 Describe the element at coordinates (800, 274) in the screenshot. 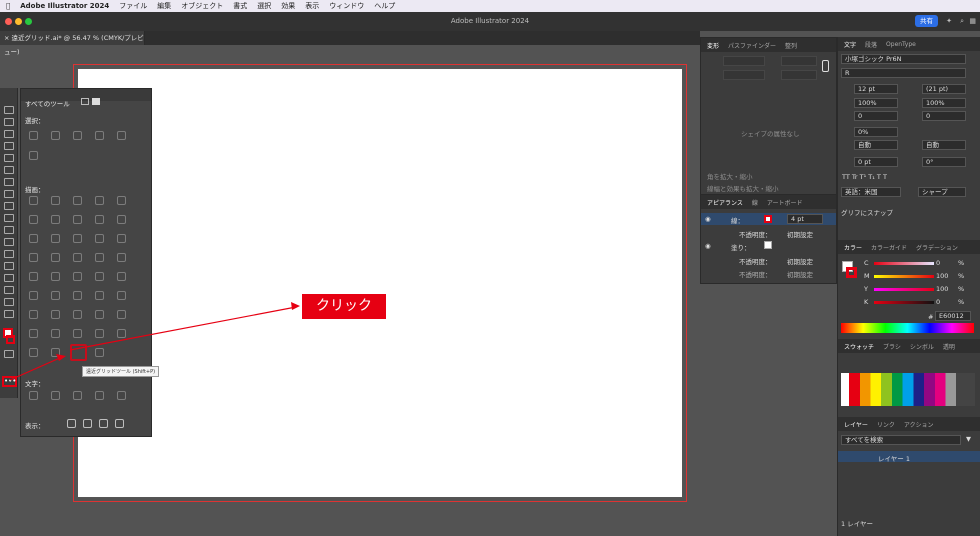

I see `obj-opacity-value: 初期設定` at that location.